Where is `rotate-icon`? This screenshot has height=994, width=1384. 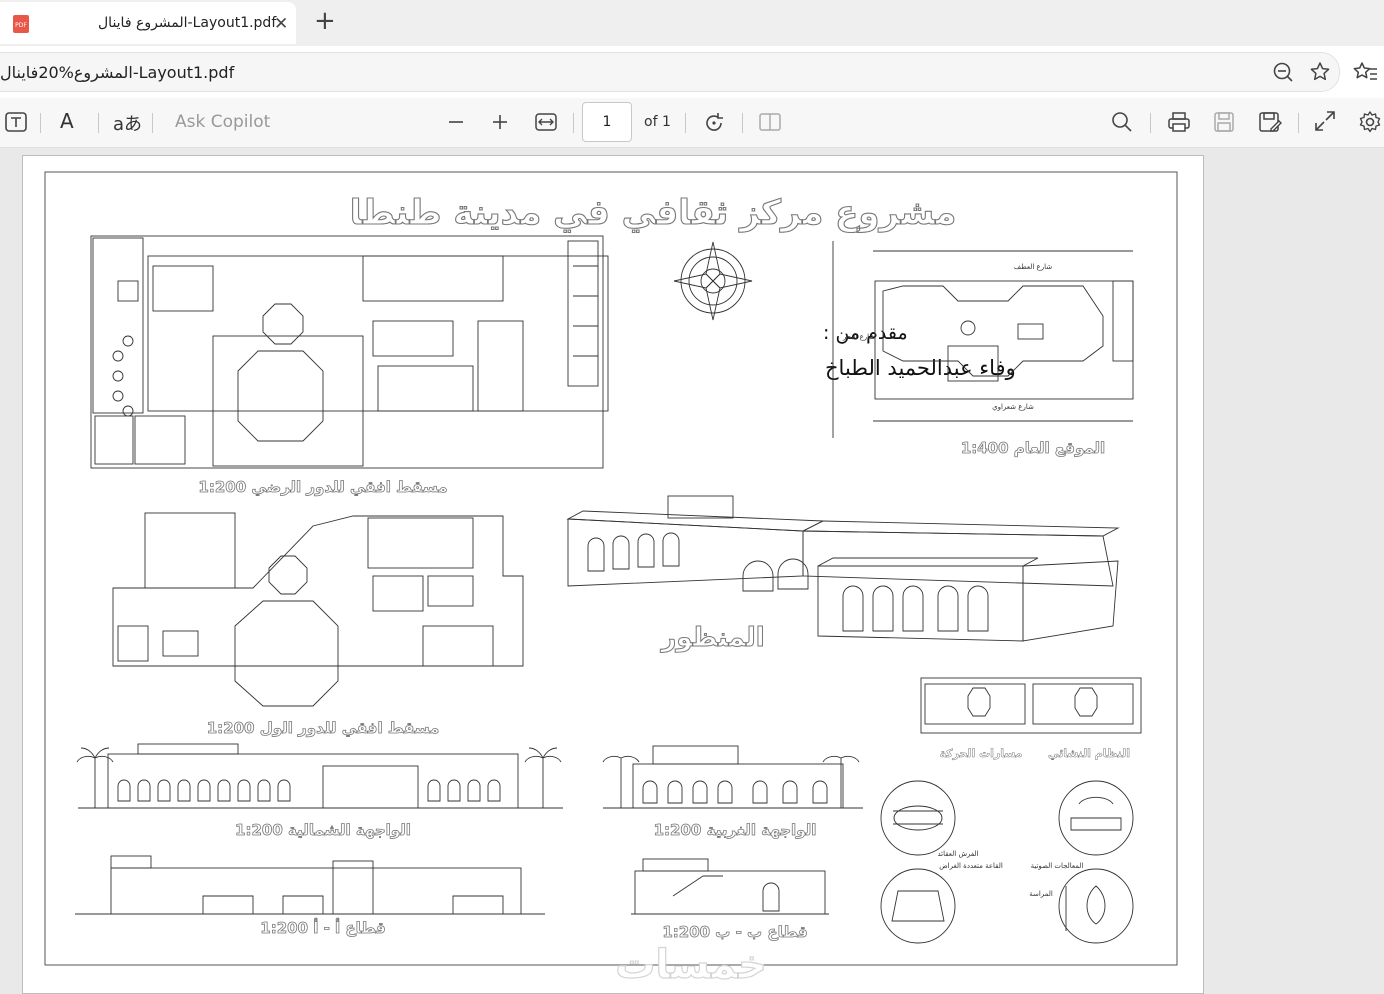 rotate-icon is located at coordinates (714, 123).